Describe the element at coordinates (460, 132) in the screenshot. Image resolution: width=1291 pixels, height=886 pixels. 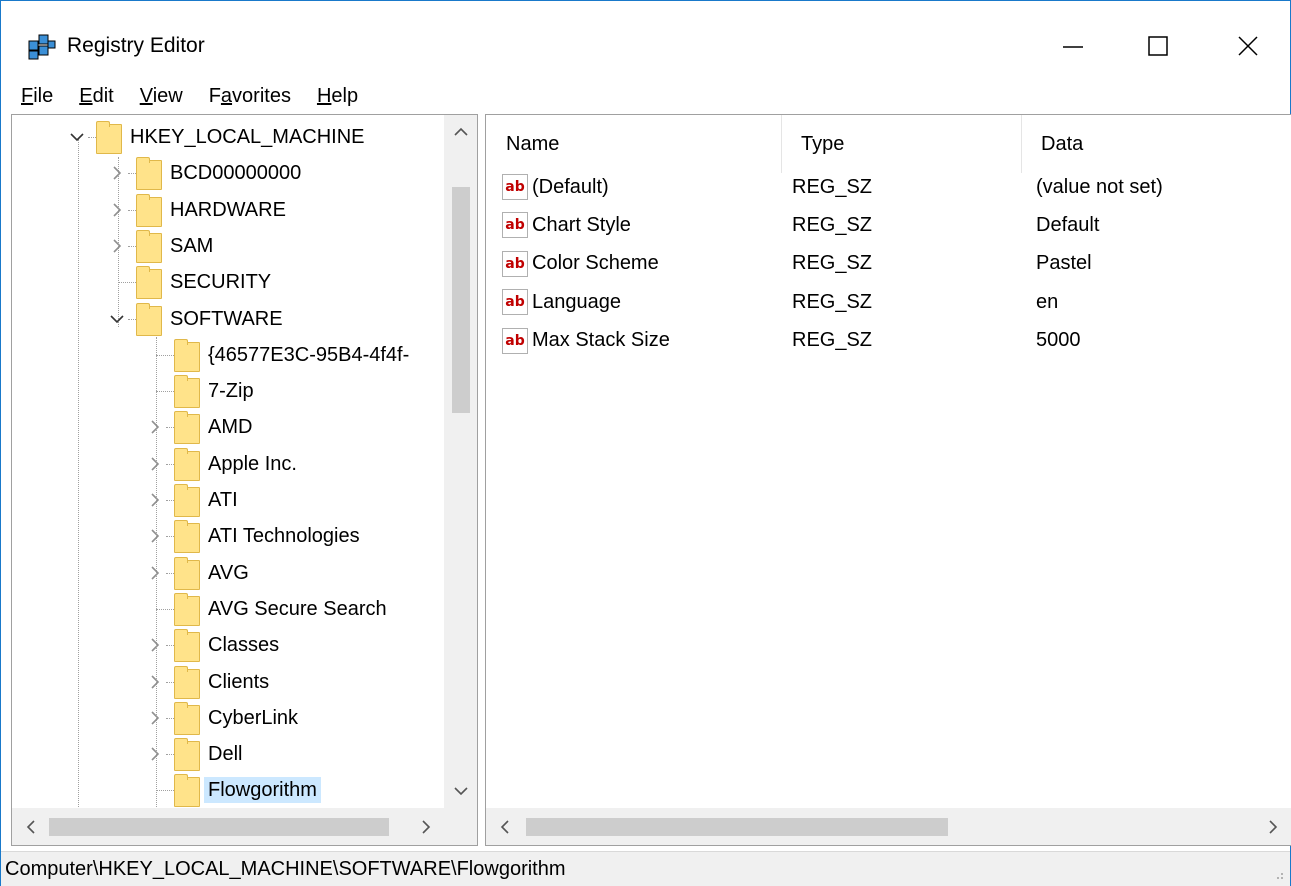
I see `scroll-up-button` at that location.